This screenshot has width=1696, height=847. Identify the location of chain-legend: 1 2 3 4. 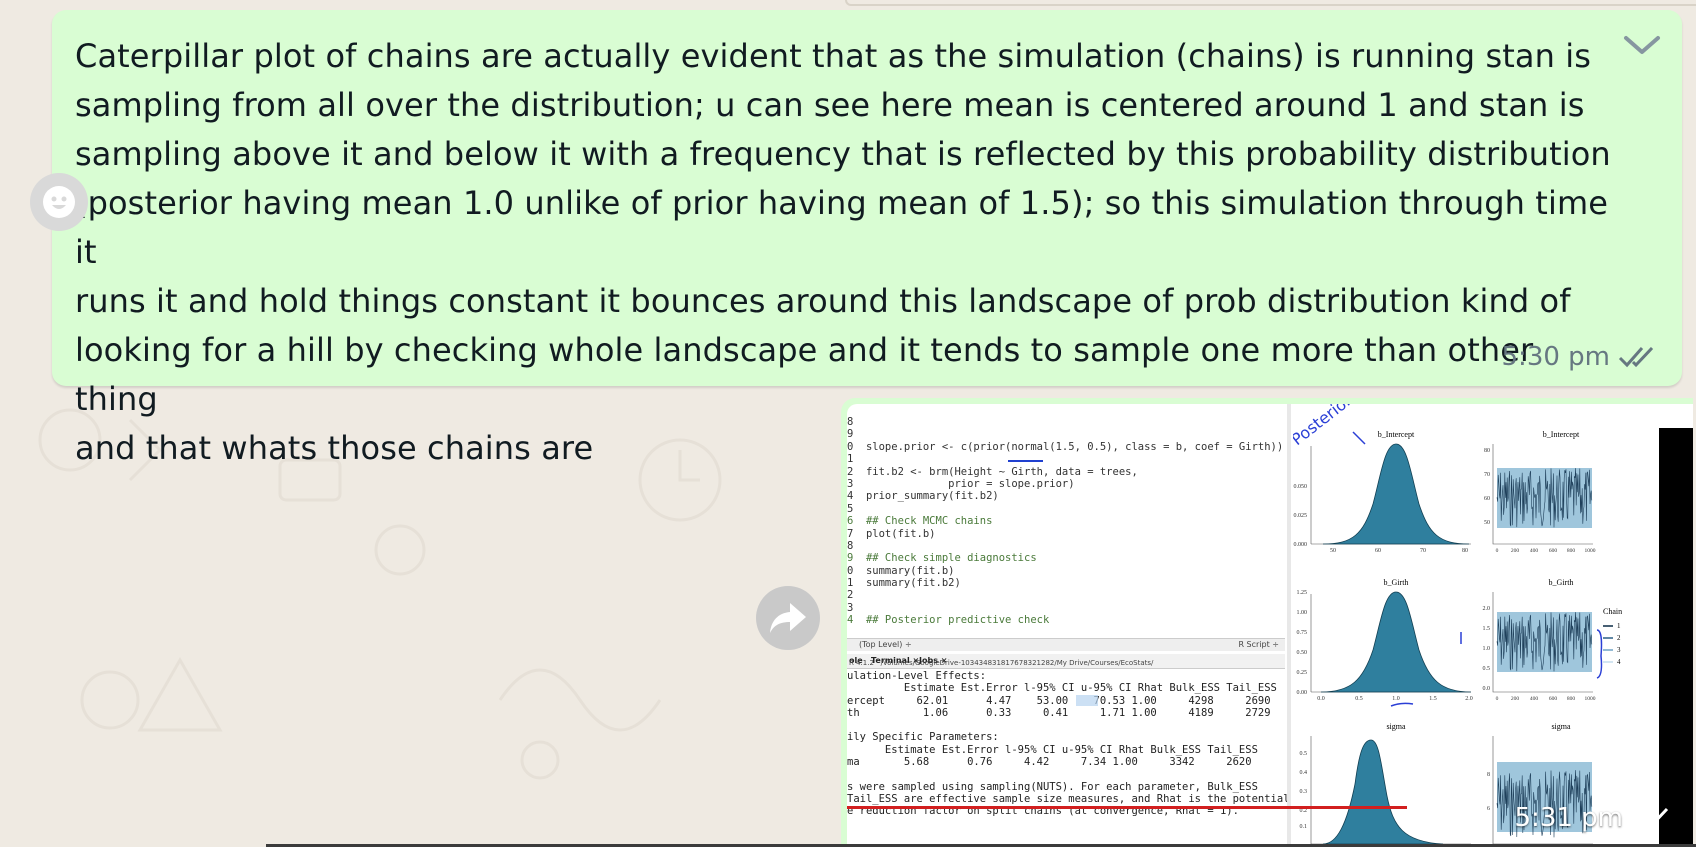
(1612, 644).